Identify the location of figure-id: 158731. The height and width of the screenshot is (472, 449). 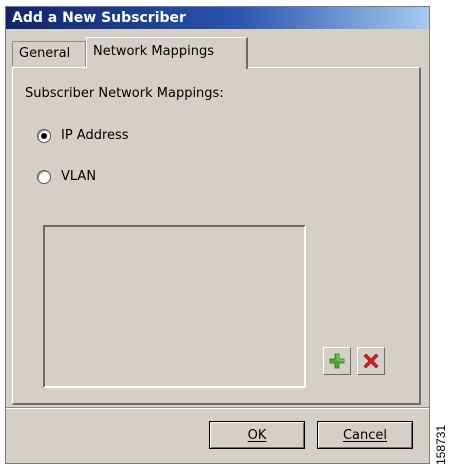
(441, 444).